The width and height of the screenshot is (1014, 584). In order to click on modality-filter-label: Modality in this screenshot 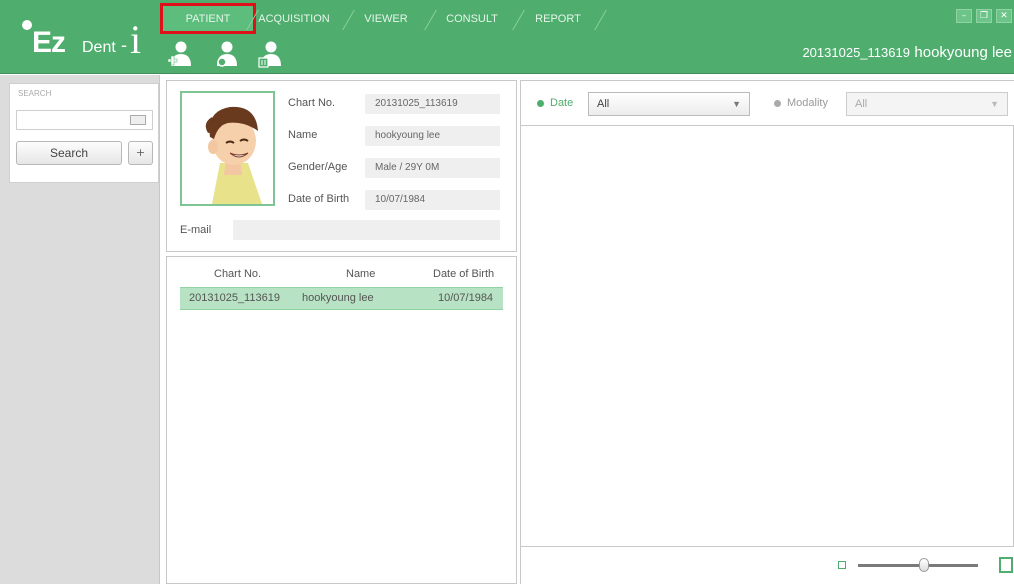, I will do `click(807, 103)`.